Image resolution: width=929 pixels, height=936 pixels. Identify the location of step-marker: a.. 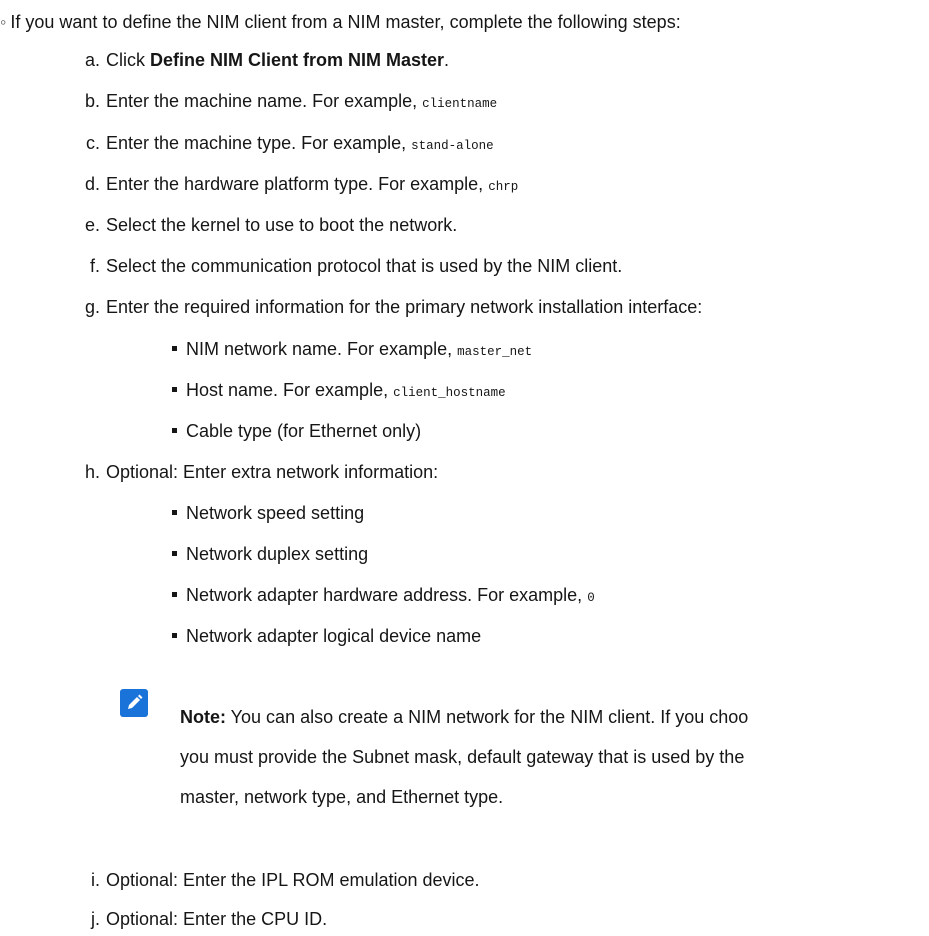
(92, 60).